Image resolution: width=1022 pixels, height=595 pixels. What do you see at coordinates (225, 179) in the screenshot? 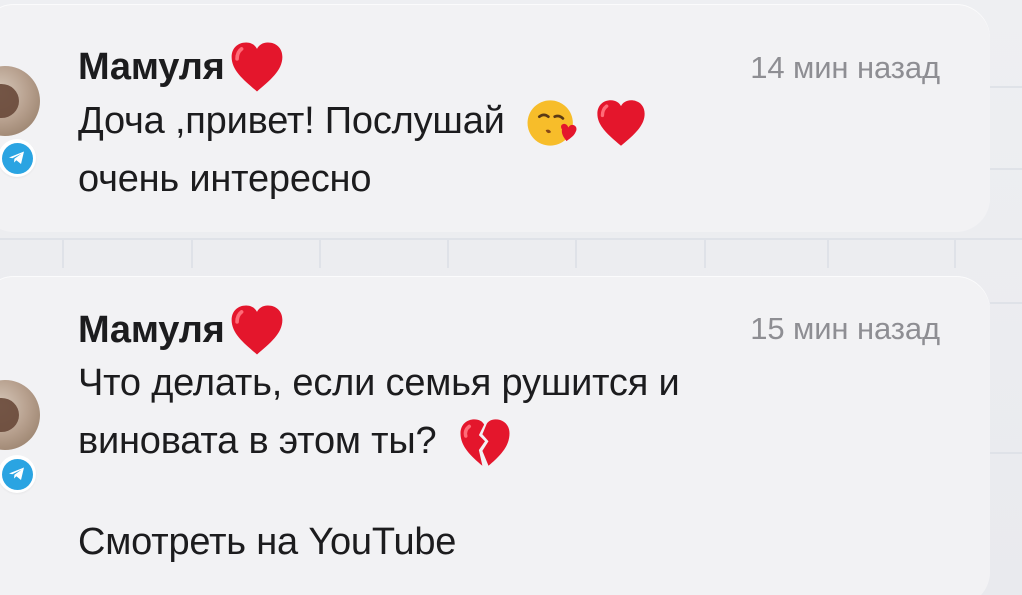
I see `message-line-2: очень интересно` at bounding box center [225, 179].